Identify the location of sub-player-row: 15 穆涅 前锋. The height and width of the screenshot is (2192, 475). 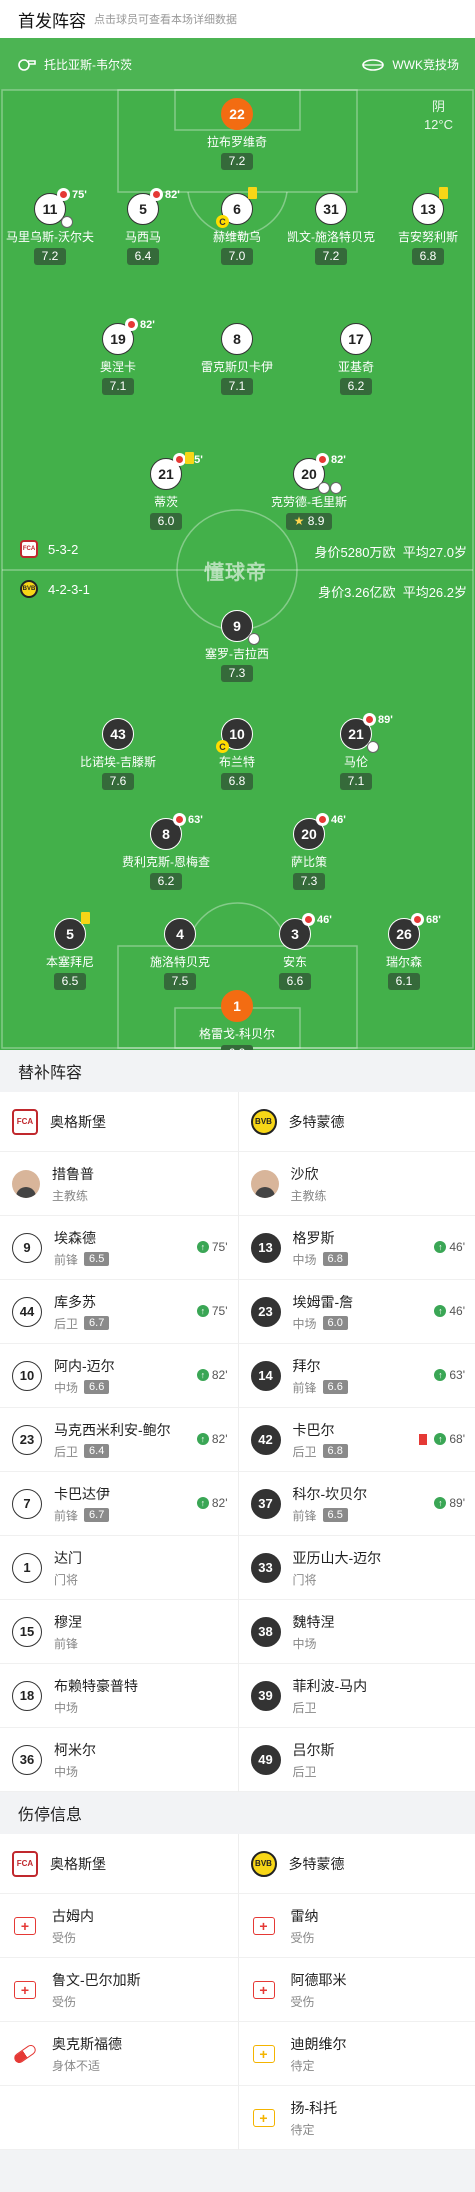
(119, 1632).